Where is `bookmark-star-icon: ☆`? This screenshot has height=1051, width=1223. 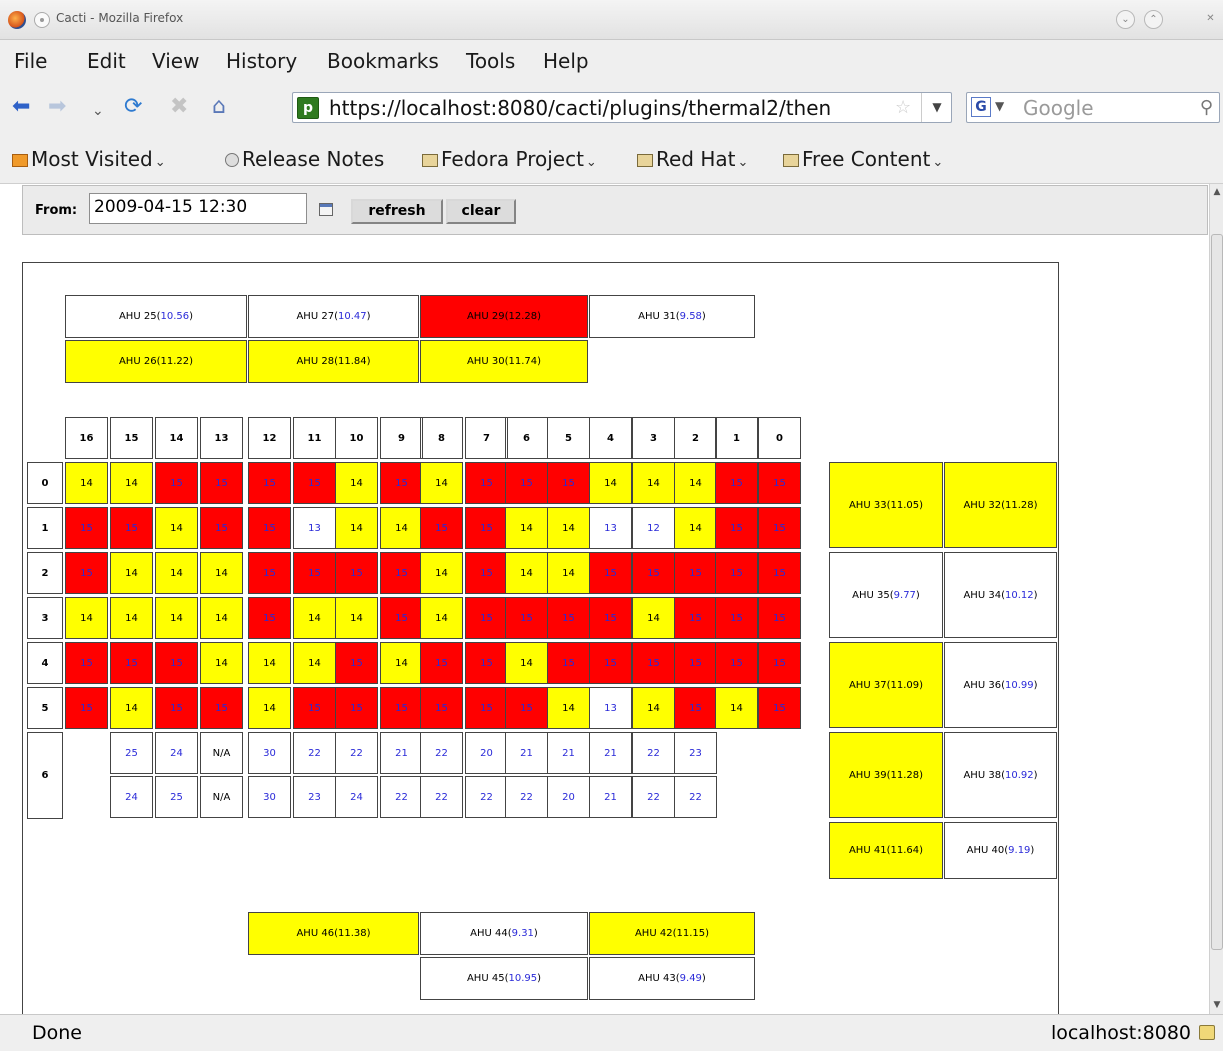
bookmark-star-icon: ☆ is located at coordinates (903, 107).